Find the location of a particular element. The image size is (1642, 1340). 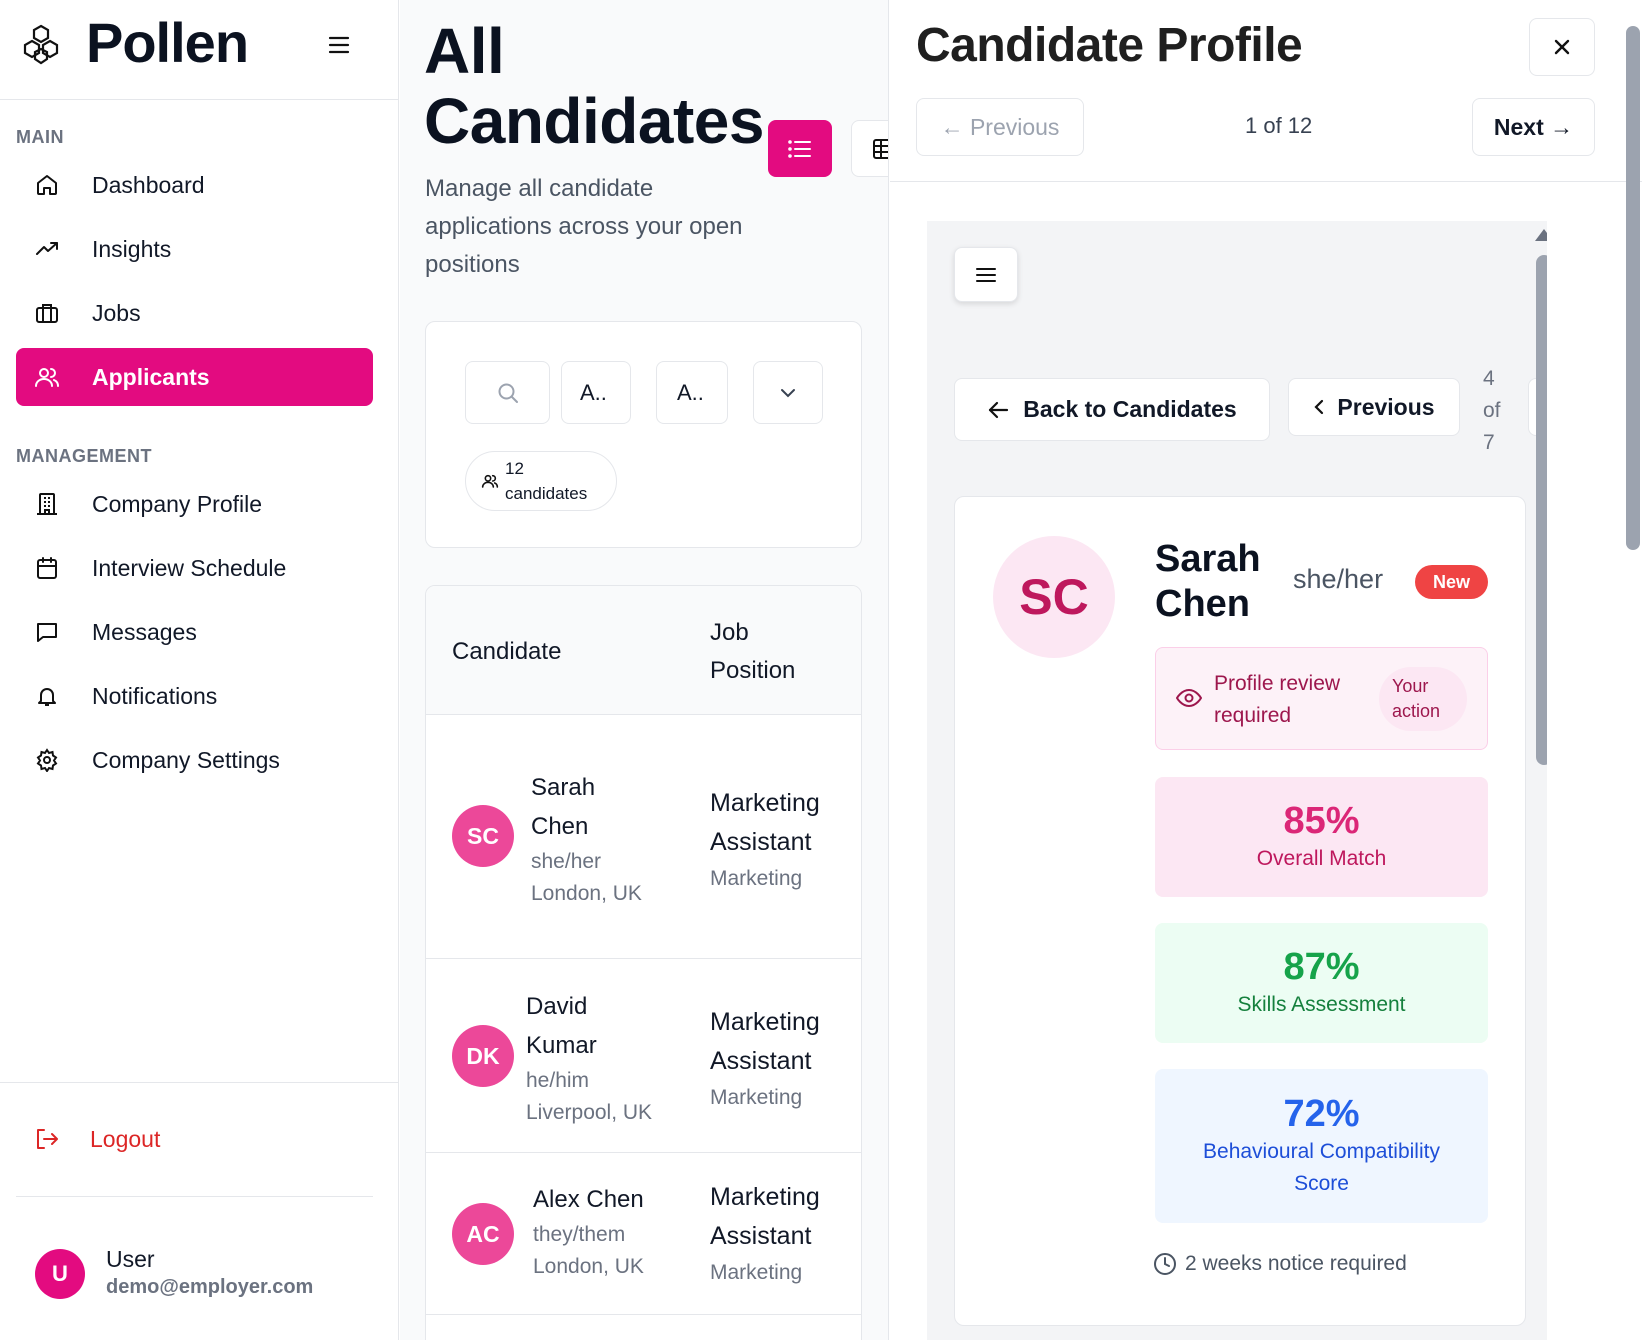

sidebar-item-label: Company Settings is located at coordinates (186, 759).